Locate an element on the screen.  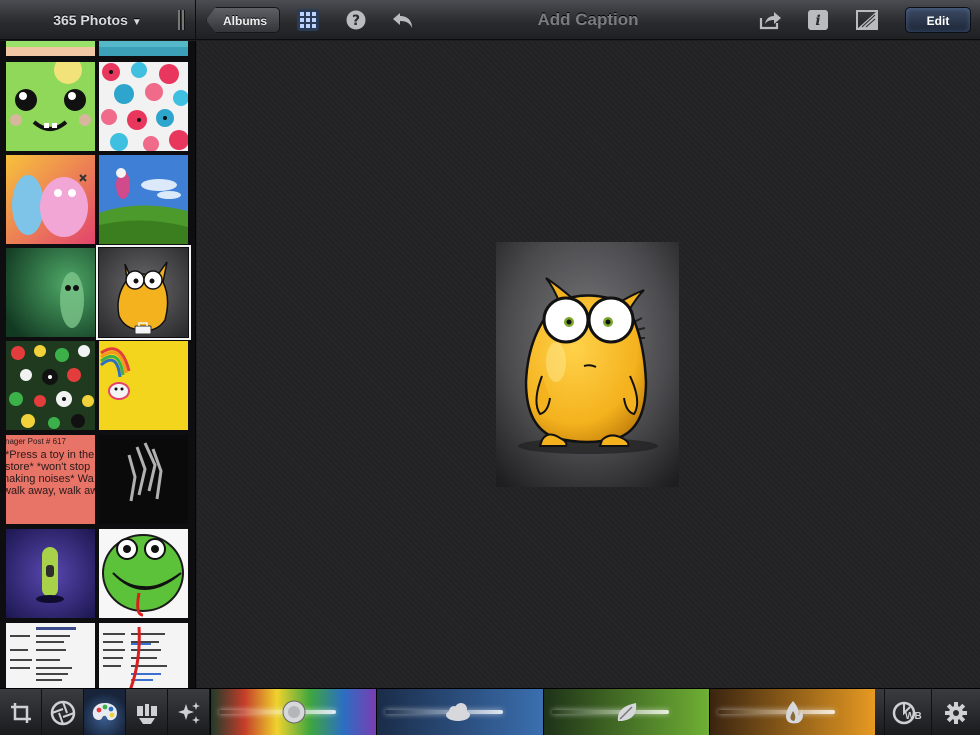
top-toolbar: 365 Photos ▼ Albums ? Add Caption i Edit is located at coordinates (490, 20).